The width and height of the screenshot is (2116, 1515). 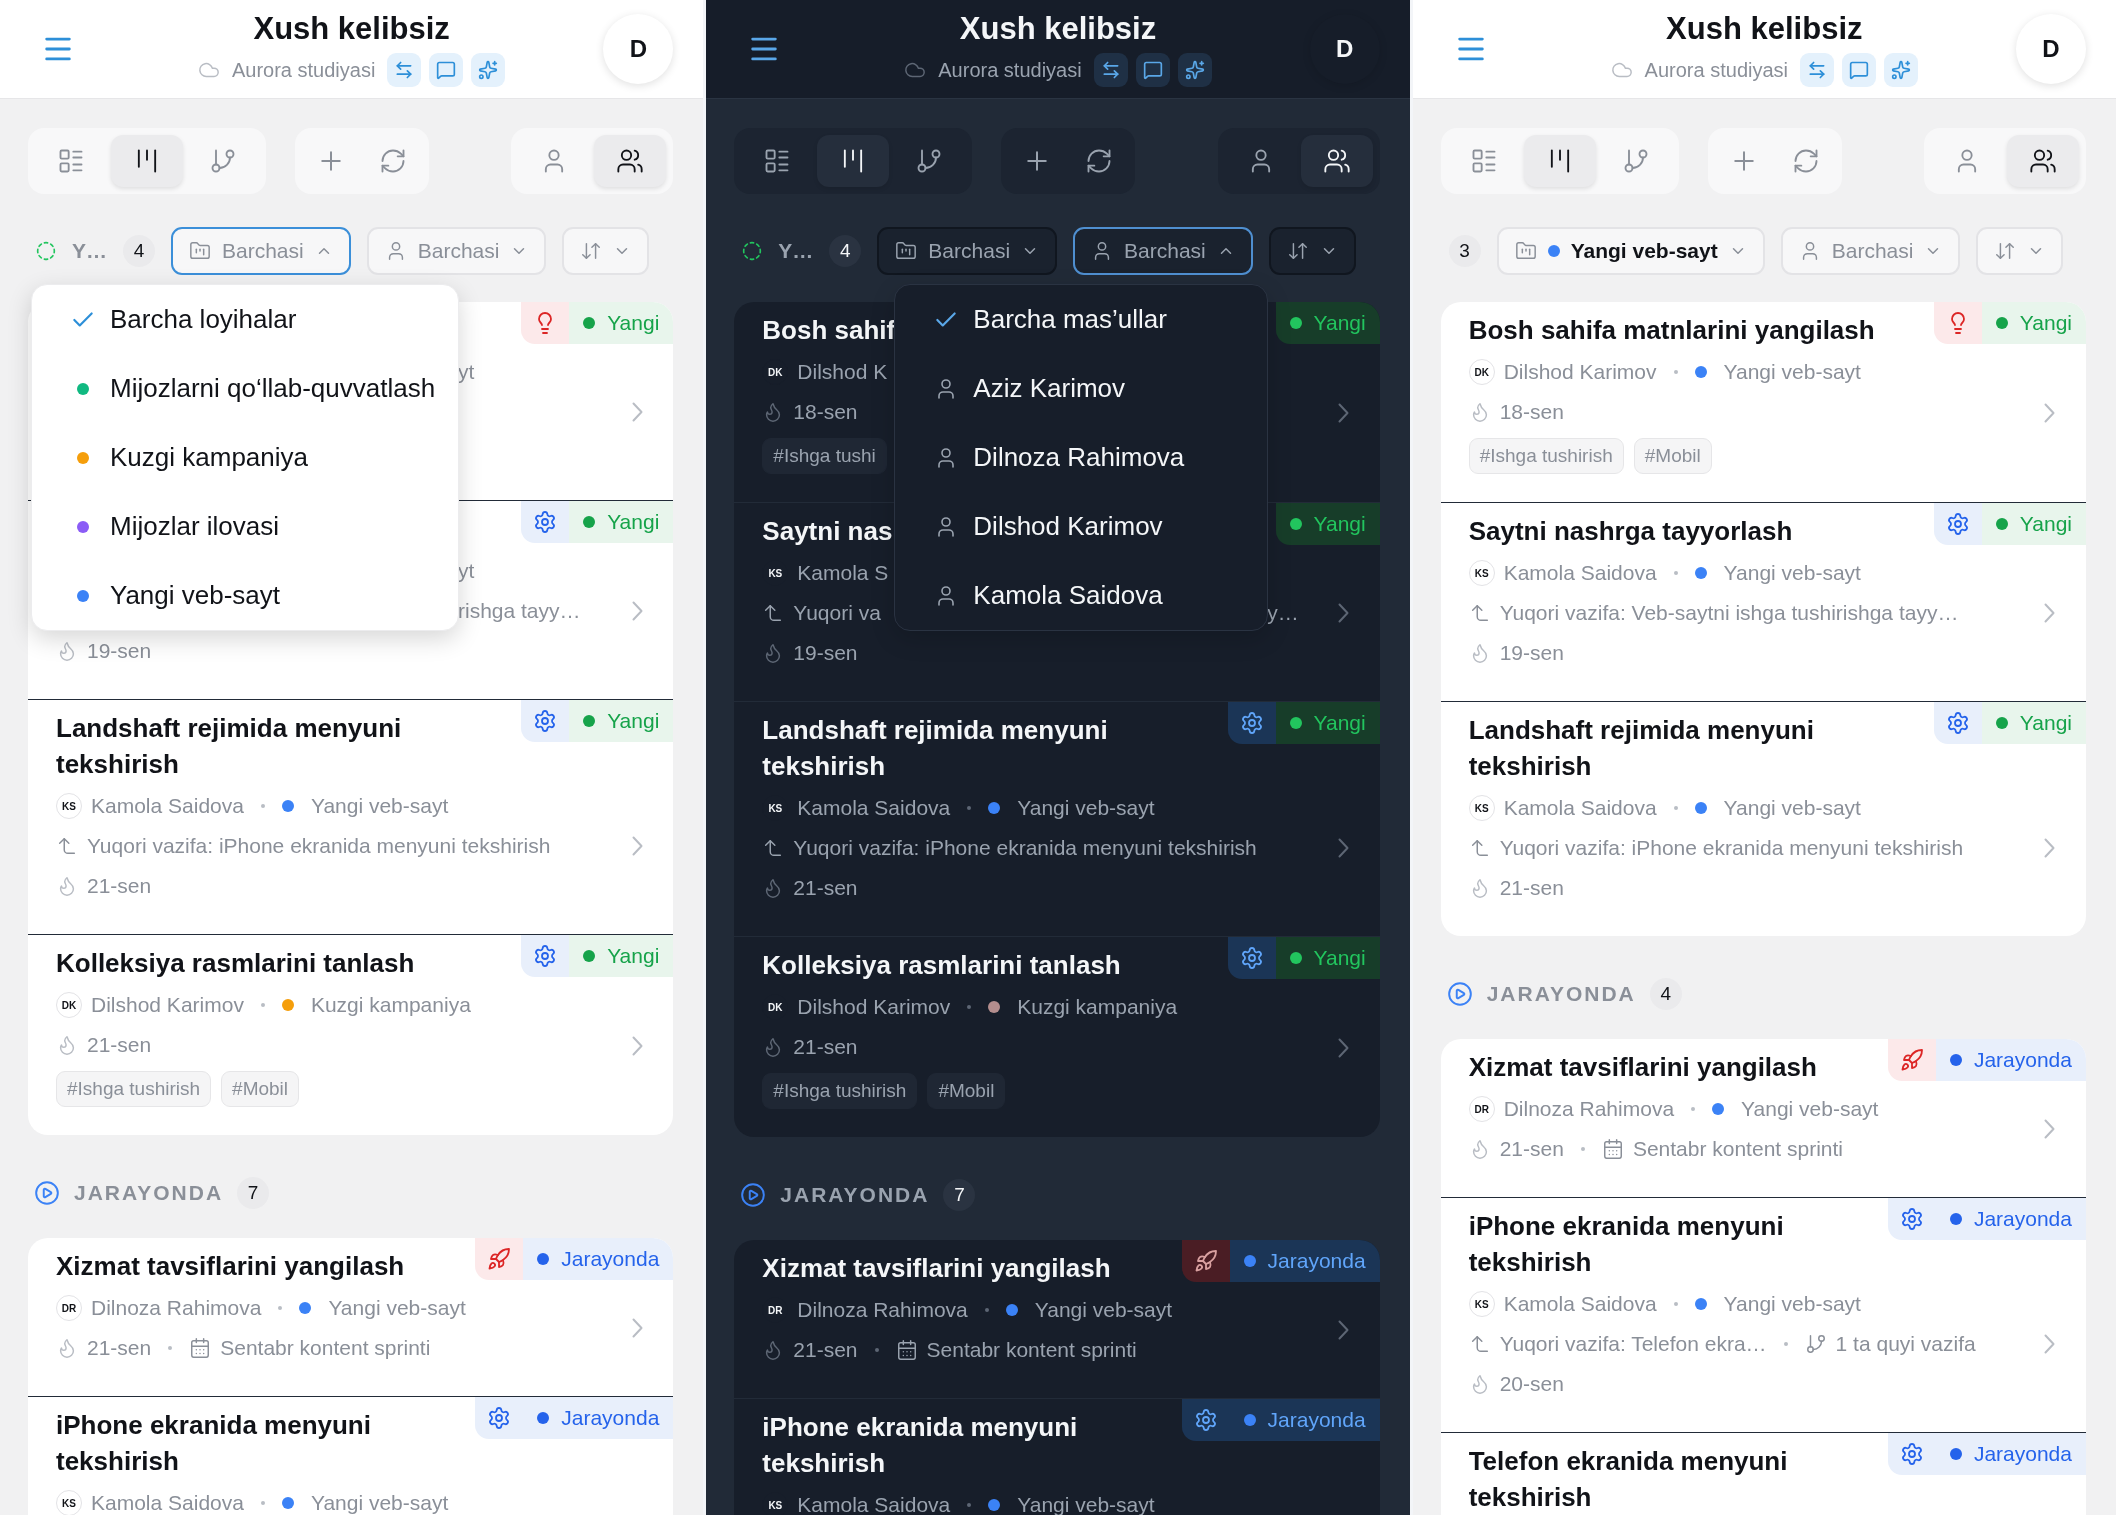 I want to click on sort-icon, so click(x=2005, y=251).